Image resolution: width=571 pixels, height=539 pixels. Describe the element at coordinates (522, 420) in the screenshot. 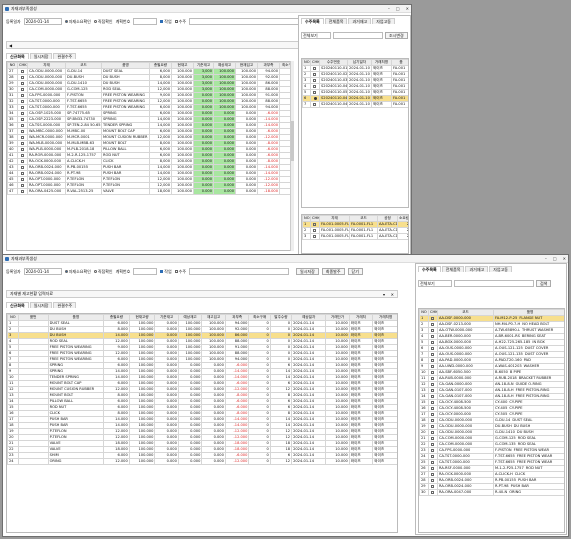

I see `item-name: DUST SEAL` at that location.